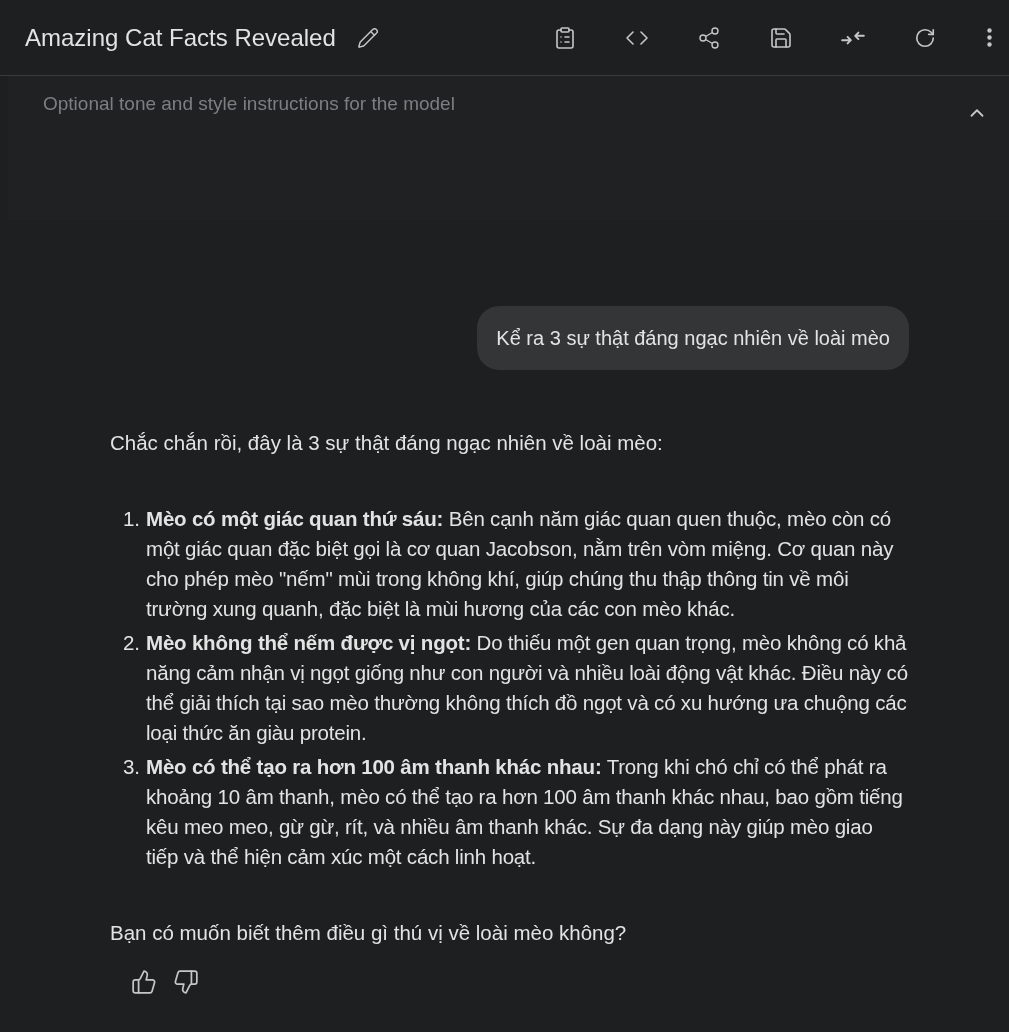 Image resolution: width=1009 pixels, height=1032 pixels. Describe the element at coordinates (781, 37) in the screenshot. I see `save-icon` at that location.